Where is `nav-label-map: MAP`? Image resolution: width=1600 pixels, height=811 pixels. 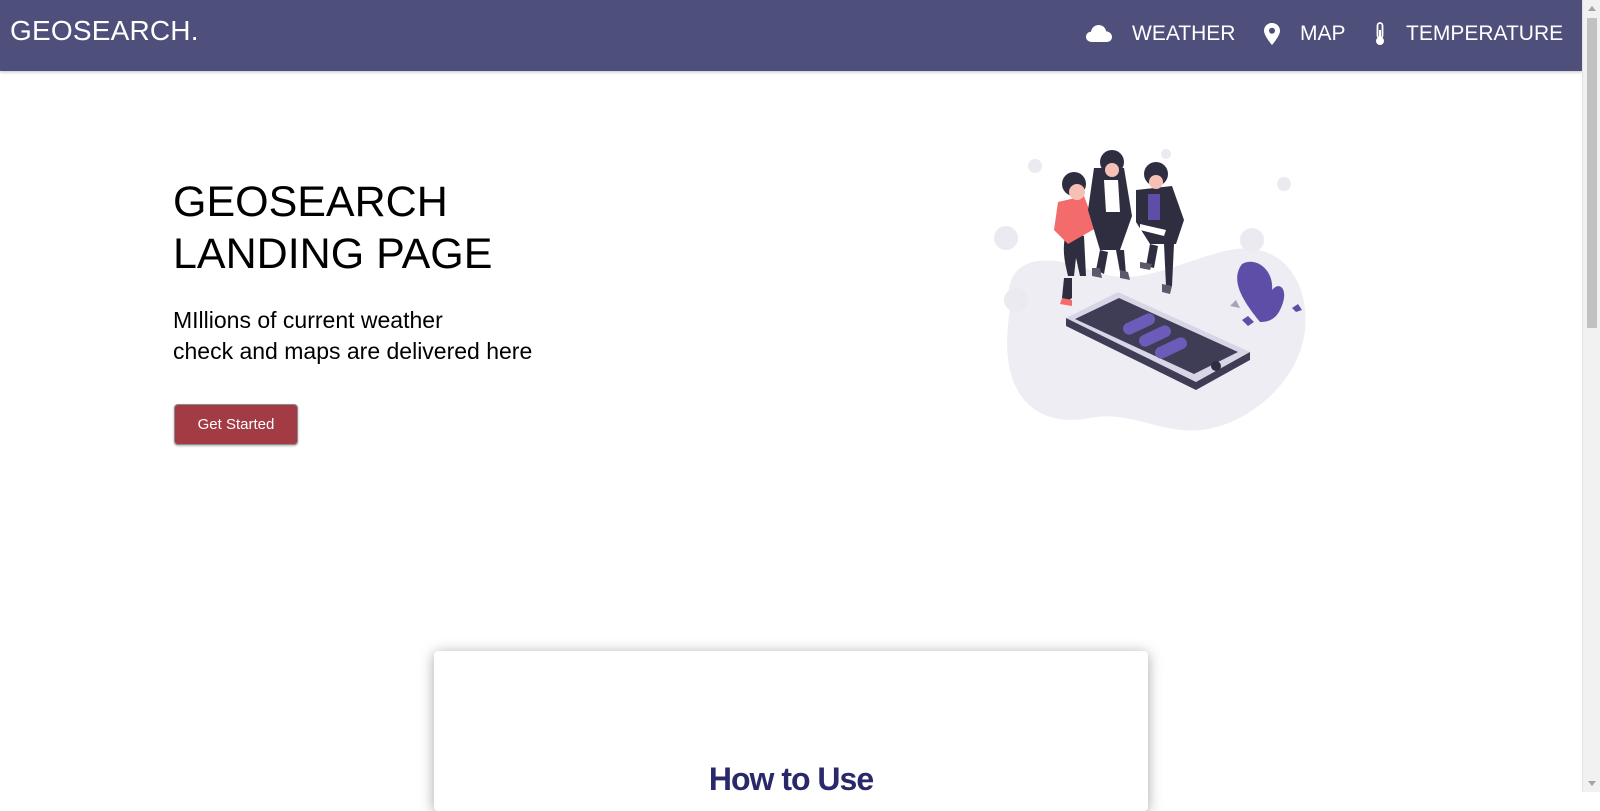
nav-label-map: MAP is located at coordinates (1323, 33).